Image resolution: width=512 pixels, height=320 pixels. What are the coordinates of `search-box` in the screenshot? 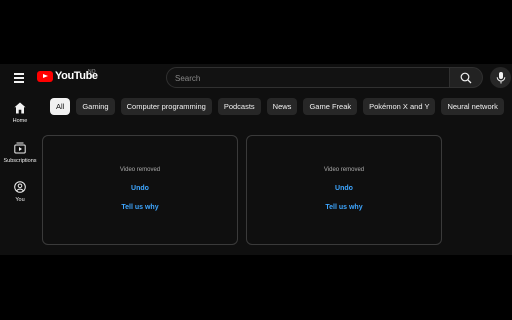 It's located at (308, 77).